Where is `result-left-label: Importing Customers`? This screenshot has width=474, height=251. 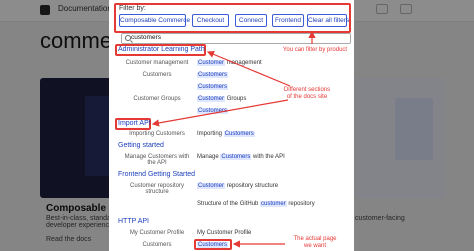
result-left-label: Importing Customers is located at coordinates (157, 134).